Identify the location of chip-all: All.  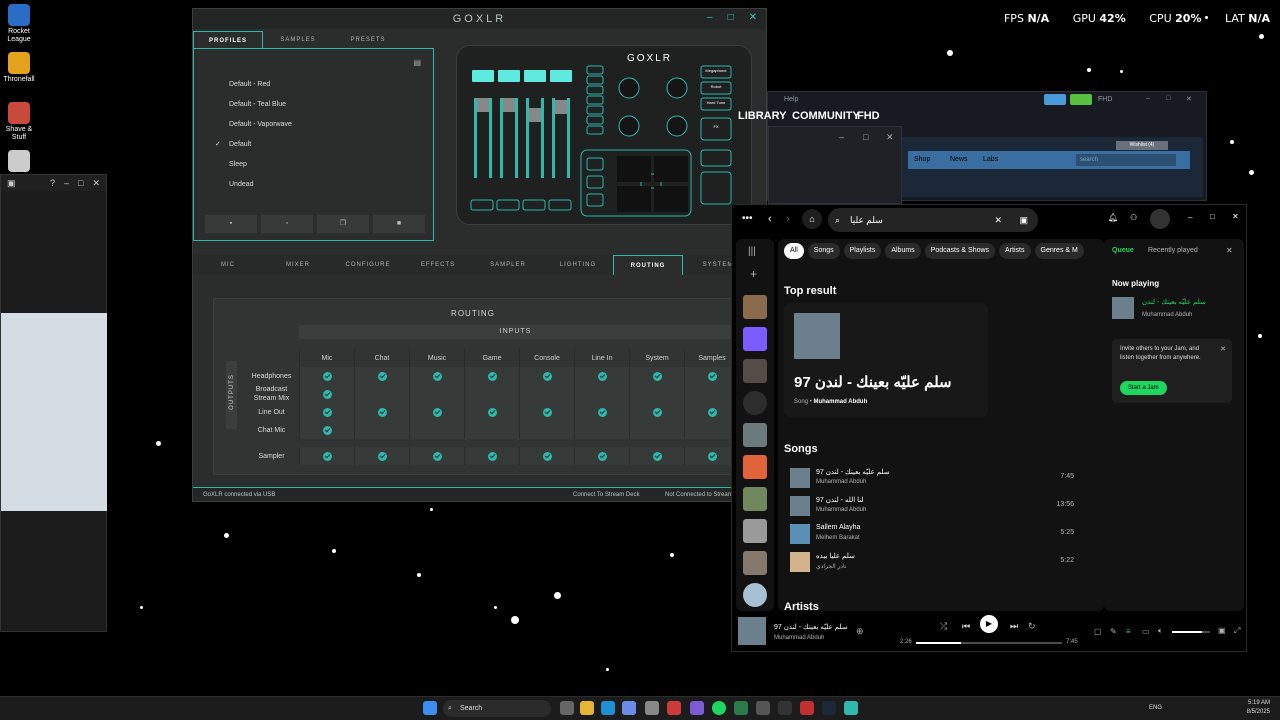
(794, 251).